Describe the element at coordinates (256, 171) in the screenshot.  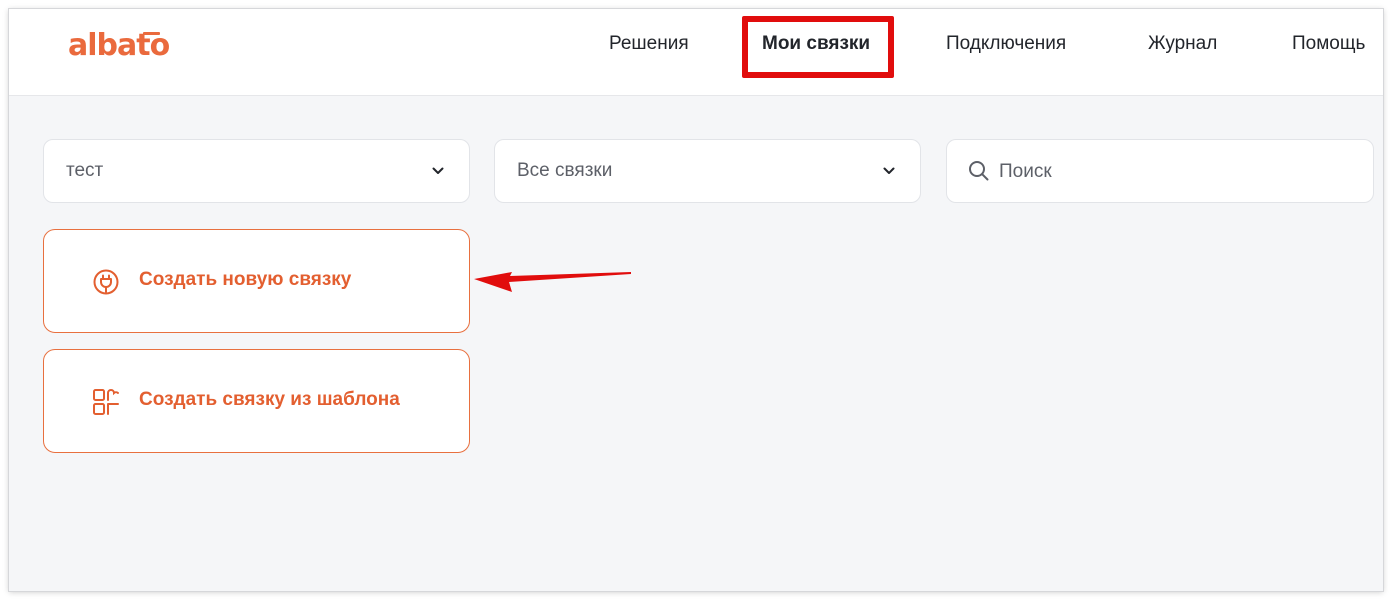
I see `folder-select: тест` at that location.